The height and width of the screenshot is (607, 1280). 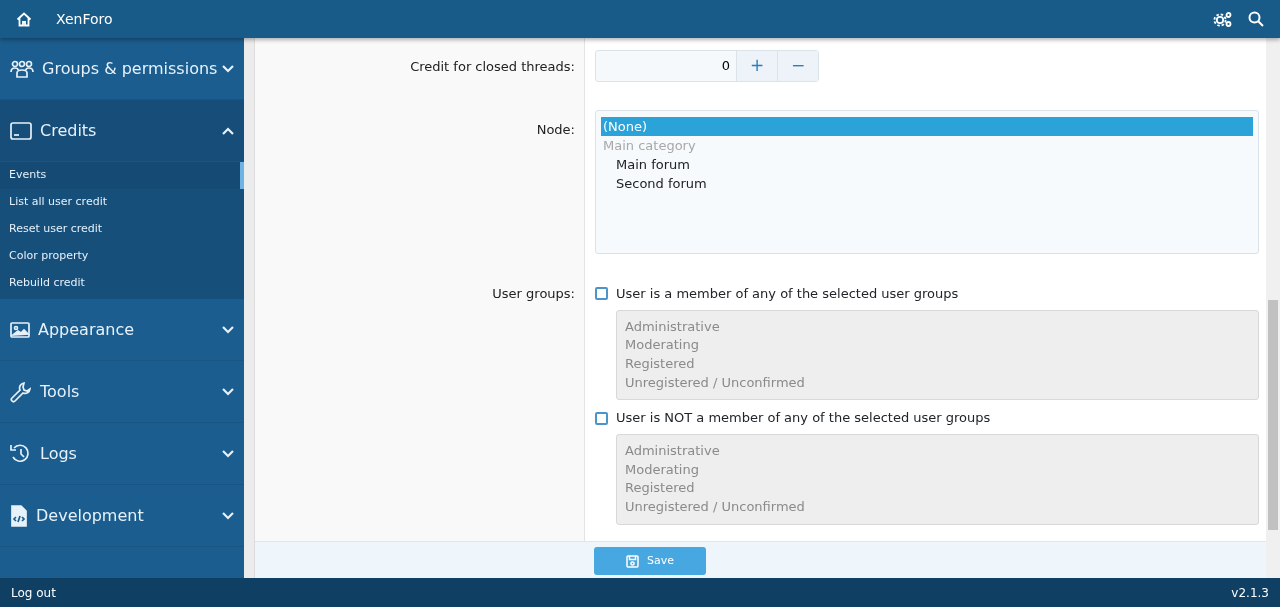 I want to click on search-icon, so click(x=1256, y=19).